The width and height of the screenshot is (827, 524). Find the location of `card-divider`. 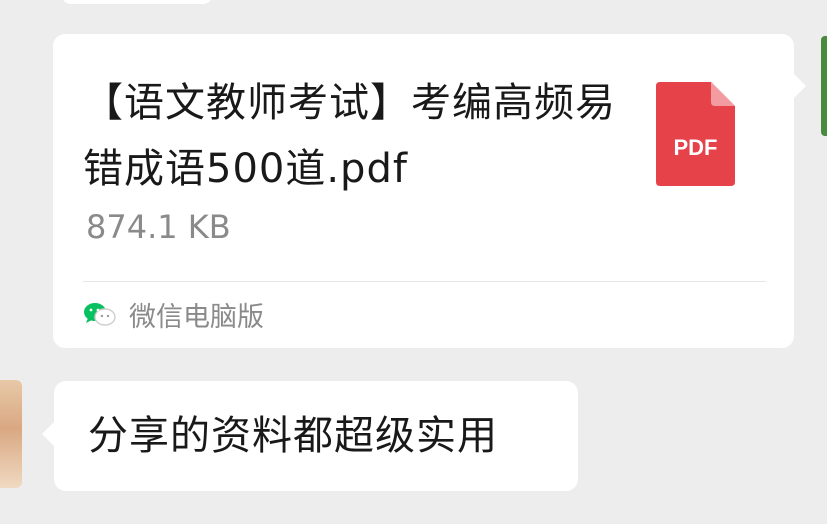

card-divider is located at coordinates (424, 281).